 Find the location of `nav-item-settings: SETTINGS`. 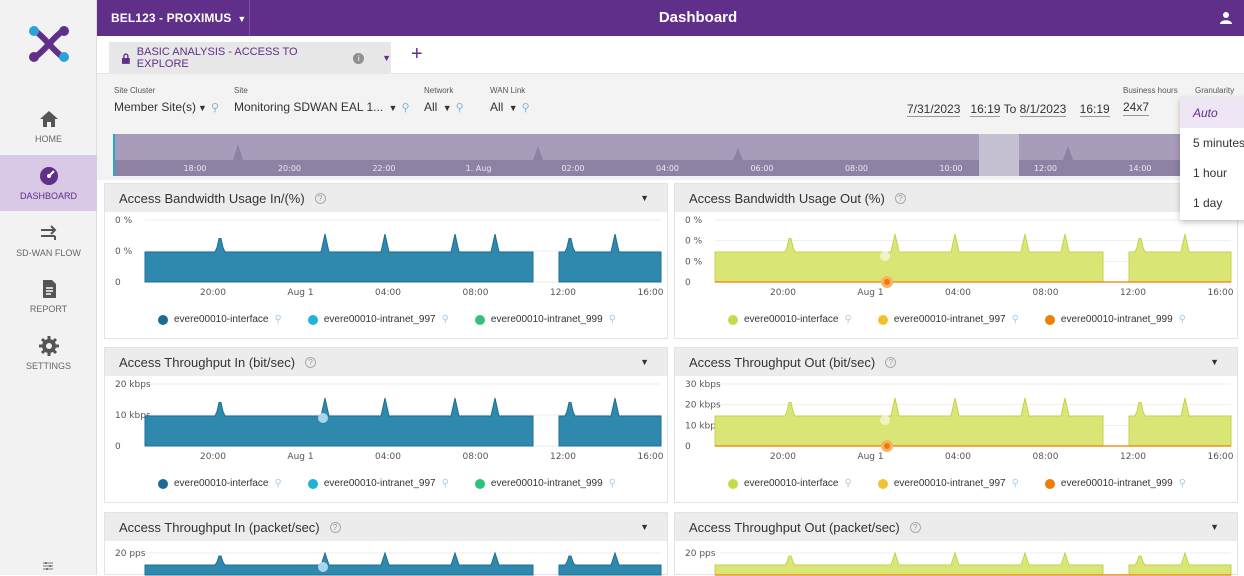

nav-item-settings: SETTINGS is located at coordinates (48, 353).